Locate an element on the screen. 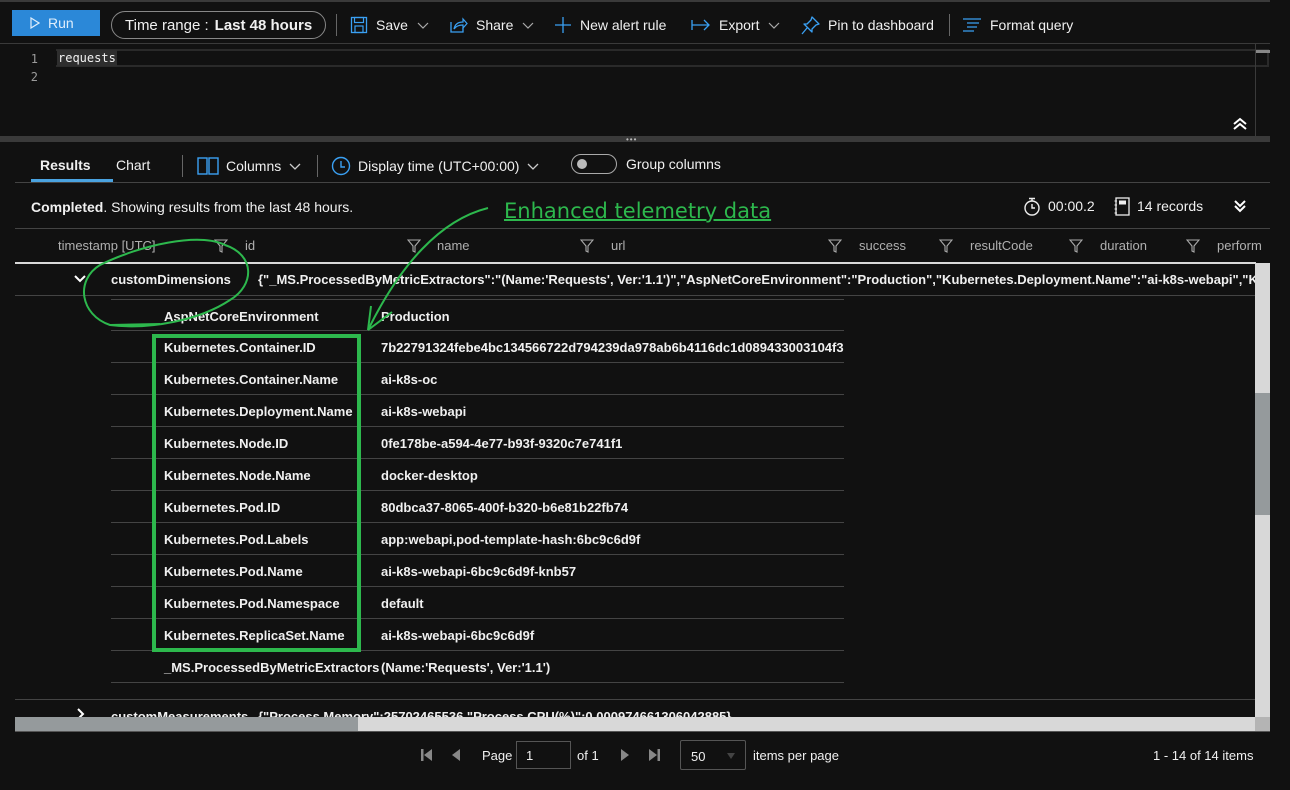 The width and height of the screenshot is (1290, 790). columns-button: Columns is located at coordinates (249, 166).